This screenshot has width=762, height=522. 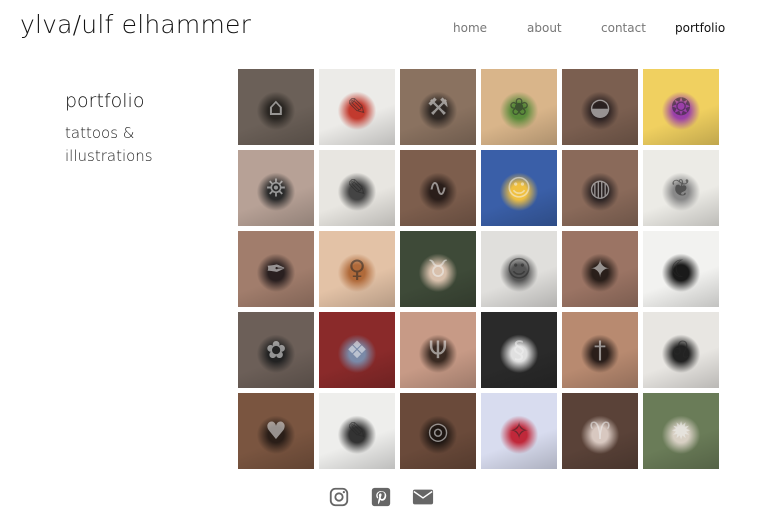 I want to click on tile-motif-icon: ⚒, so click(x=438, y=107).